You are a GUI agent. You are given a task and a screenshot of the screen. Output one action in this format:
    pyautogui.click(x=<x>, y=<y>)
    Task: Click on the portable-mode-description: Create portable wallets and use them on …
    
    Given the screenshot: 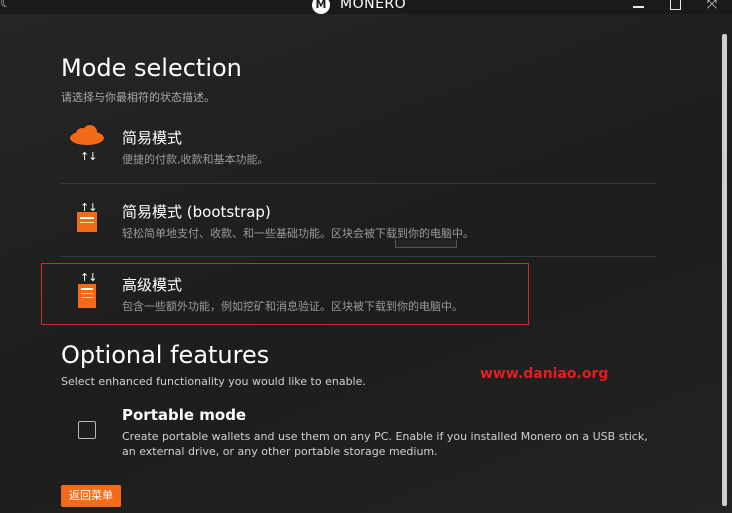 What is the action you would take?
    pyautogui.click(x=385, y=444)
    